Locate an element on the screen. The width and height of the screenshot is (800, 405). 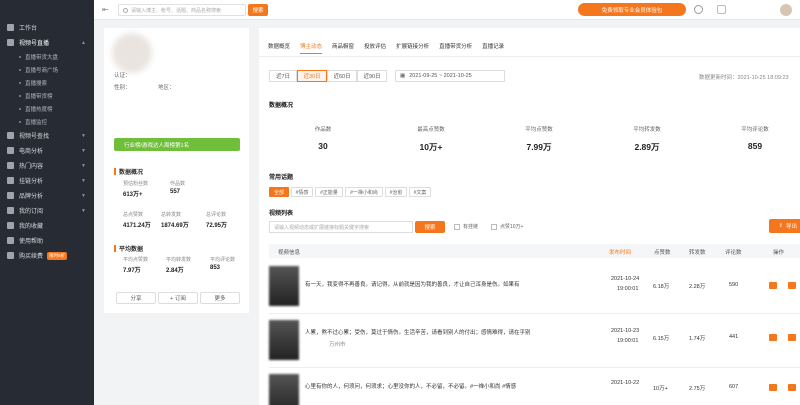
range-7d: 近7日 is located at coordinates (283, 76).